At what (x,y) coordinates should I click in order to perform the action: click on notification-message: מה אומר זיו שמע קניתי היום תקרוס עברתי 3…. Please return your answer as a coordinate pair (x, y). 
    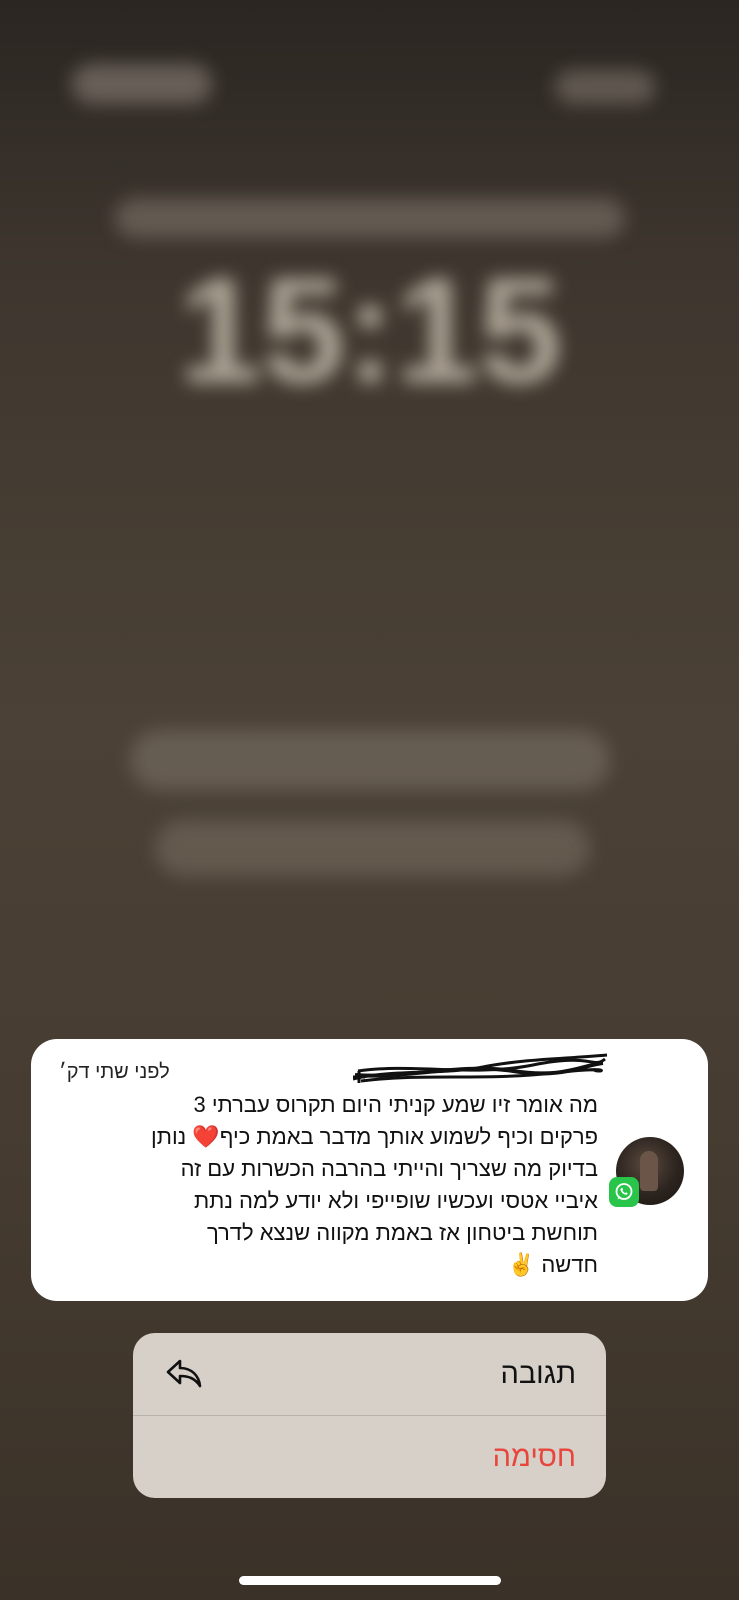
    Looking at the image, I should click on (338, 1185).